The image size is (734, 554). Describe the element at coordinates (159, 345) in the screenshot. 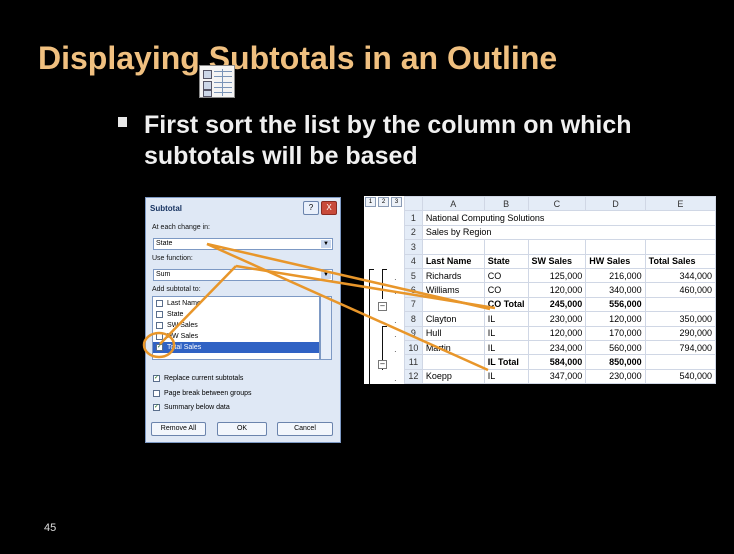

I see `callout-circle` at that location.